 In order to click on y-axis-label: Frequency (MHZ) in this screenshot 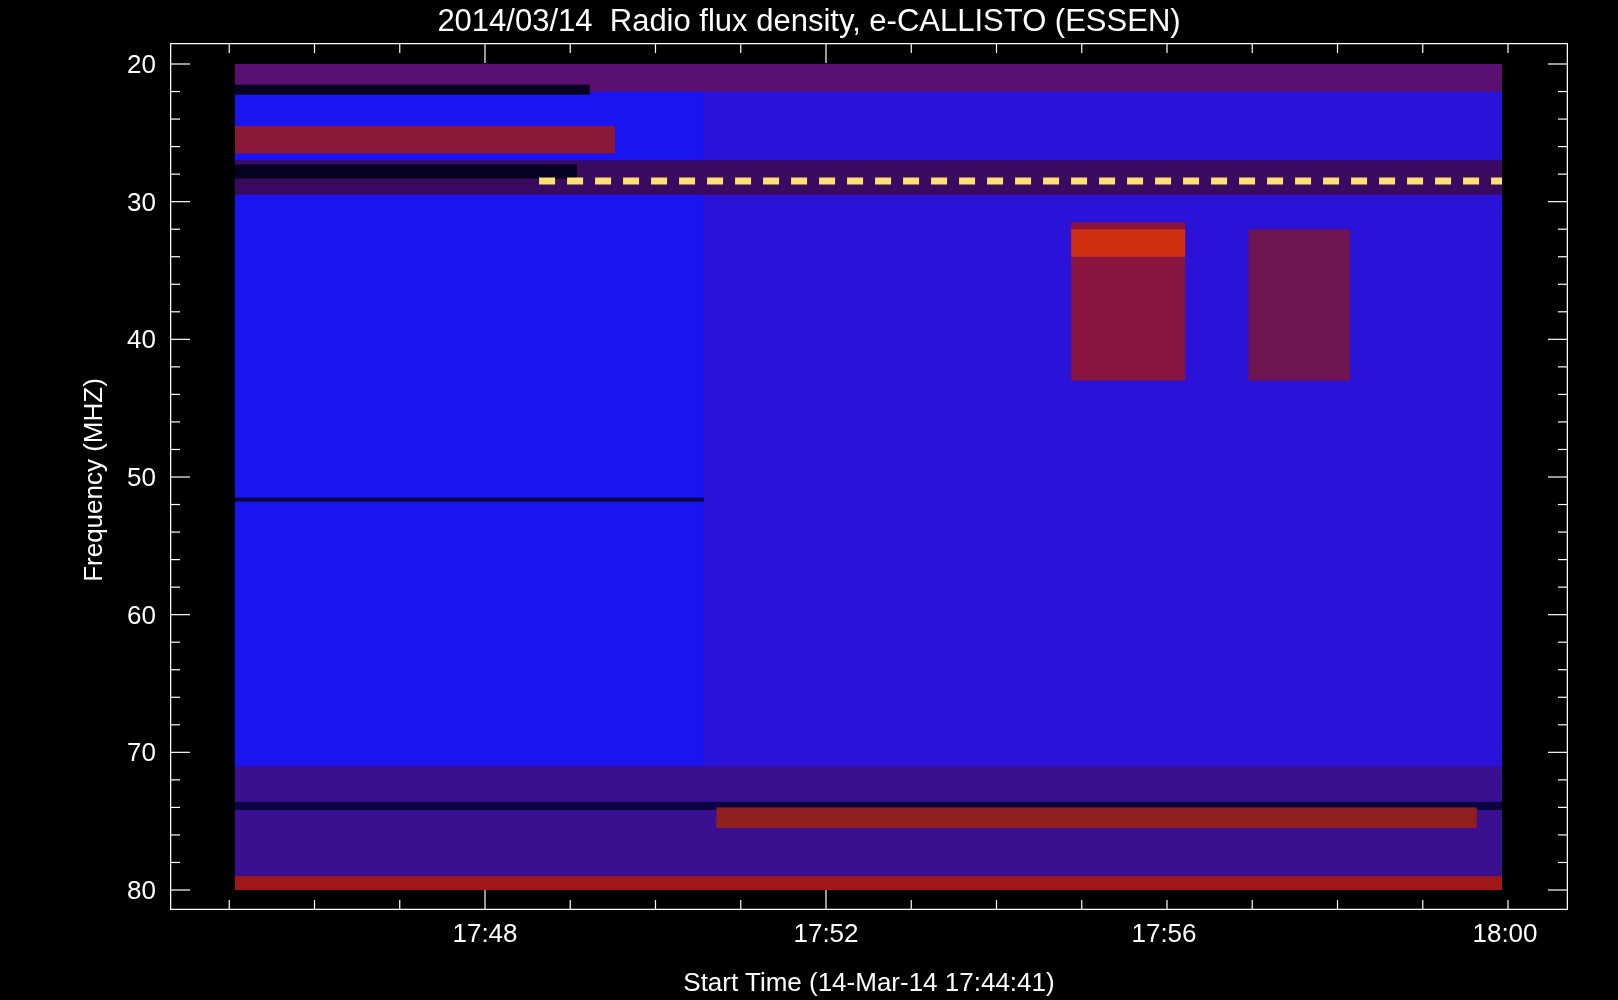, I will do `click(93, 480)`.